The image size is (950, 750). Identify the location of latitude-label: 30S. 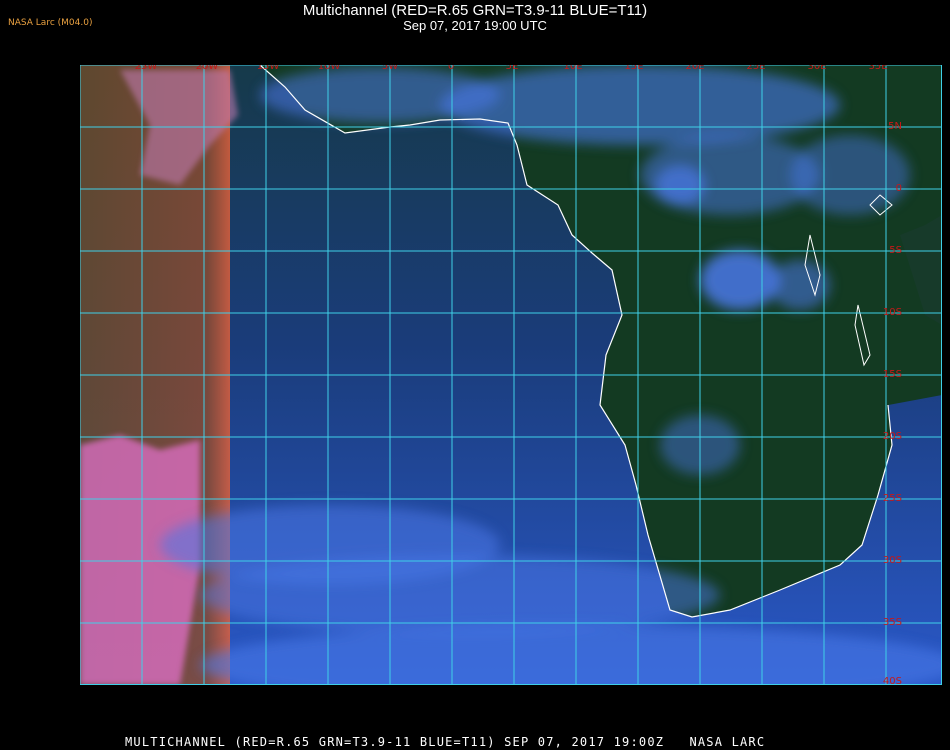
(892, 560).